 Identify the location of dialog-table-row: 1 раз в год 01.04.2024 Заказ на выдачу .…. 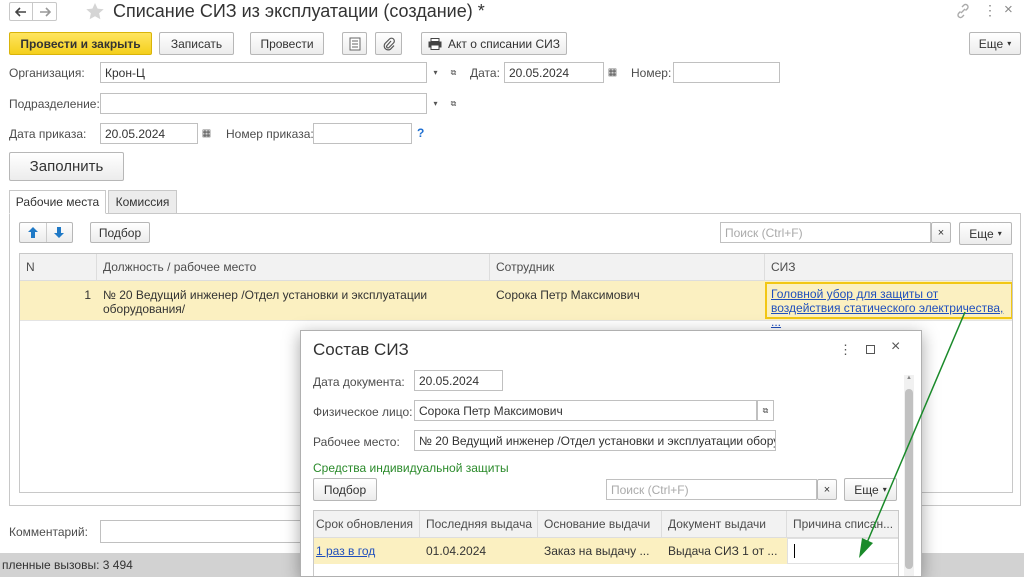
(606, 551).